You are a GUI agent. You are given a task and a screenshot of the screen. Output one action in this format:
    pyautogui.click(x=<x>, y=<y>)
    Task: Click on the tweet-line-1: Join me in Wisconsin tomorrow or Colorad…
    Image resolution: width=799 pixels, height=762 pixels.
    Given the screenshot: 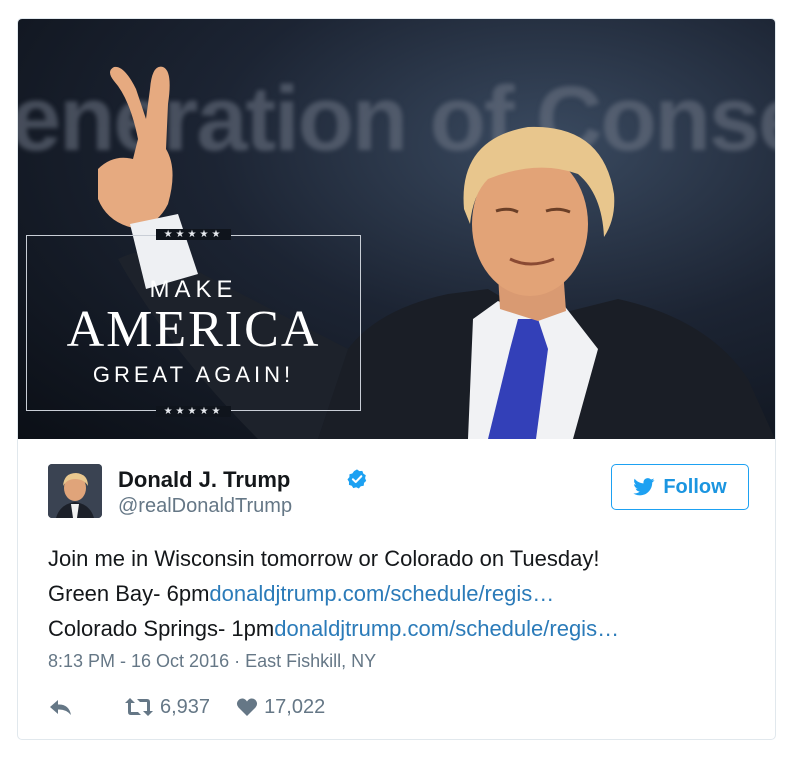 What is the action you would take?
    pyautogui.click(x=324, y=558)
    